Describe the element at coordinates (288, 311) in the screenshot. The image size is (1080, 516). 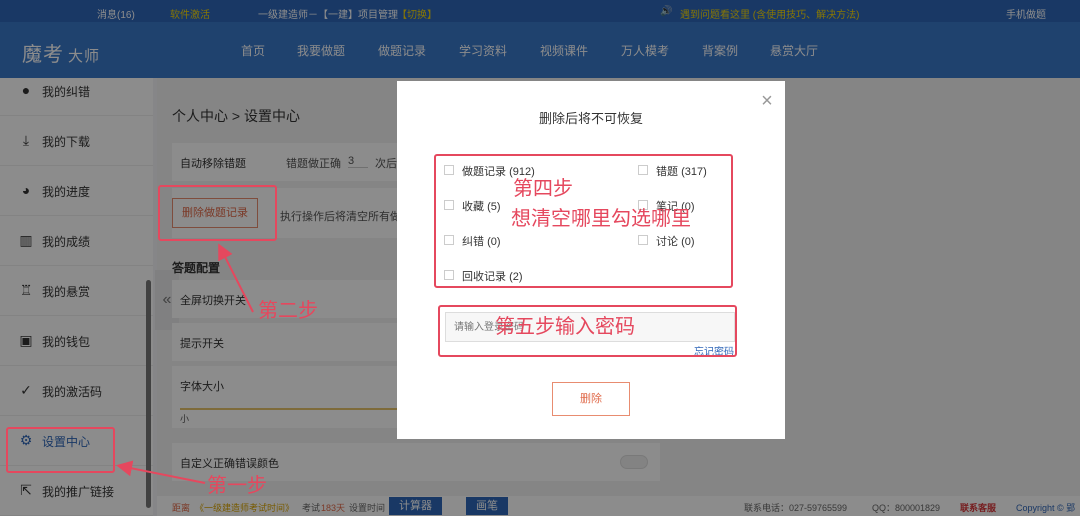
I see `annotation-step2: 第二步` at that location.